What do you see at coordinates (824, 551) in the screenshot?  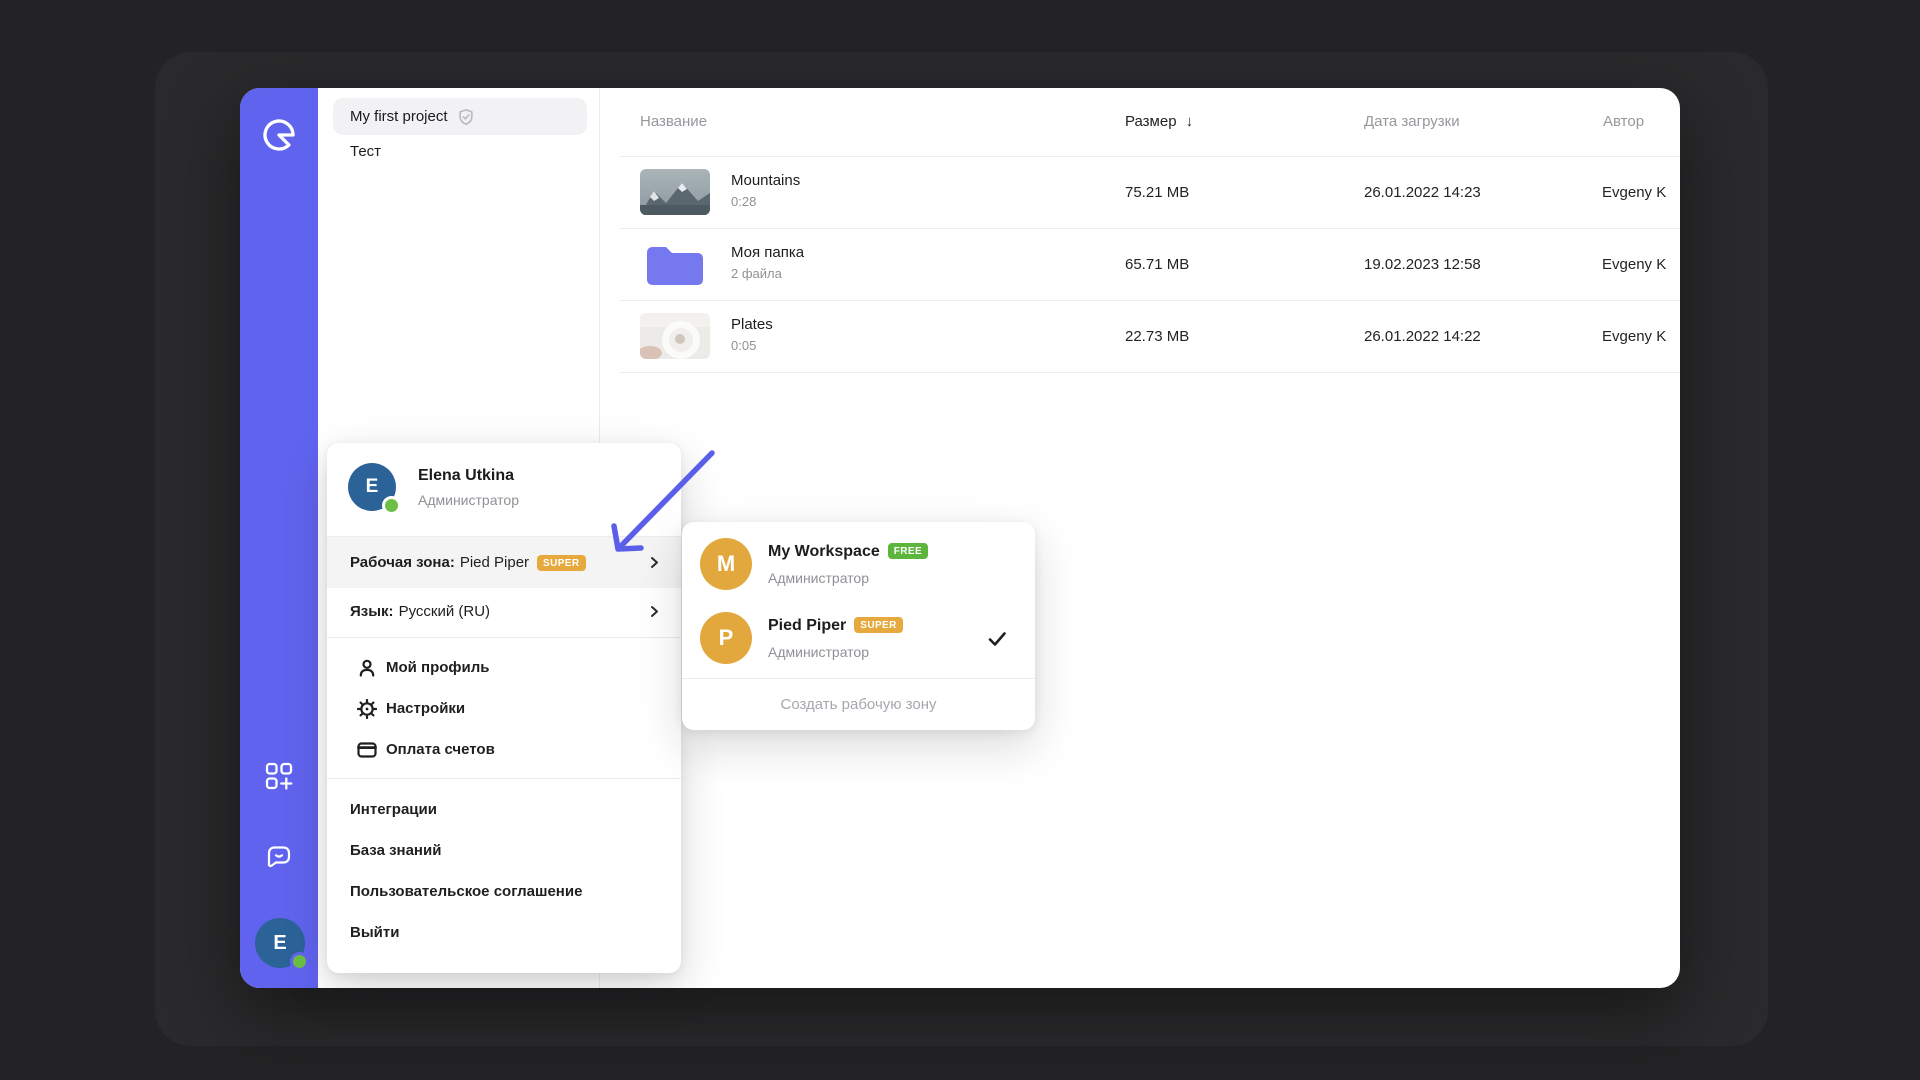 I see `workspace-name-label: My Workspace` at bounding box center [824, 551].